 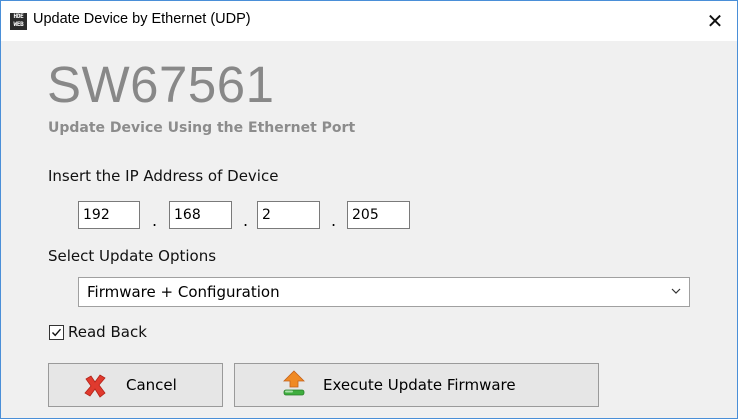 I want to click on window-title: Update Device by Ethernet (UDP), so click(x=142, y=19).